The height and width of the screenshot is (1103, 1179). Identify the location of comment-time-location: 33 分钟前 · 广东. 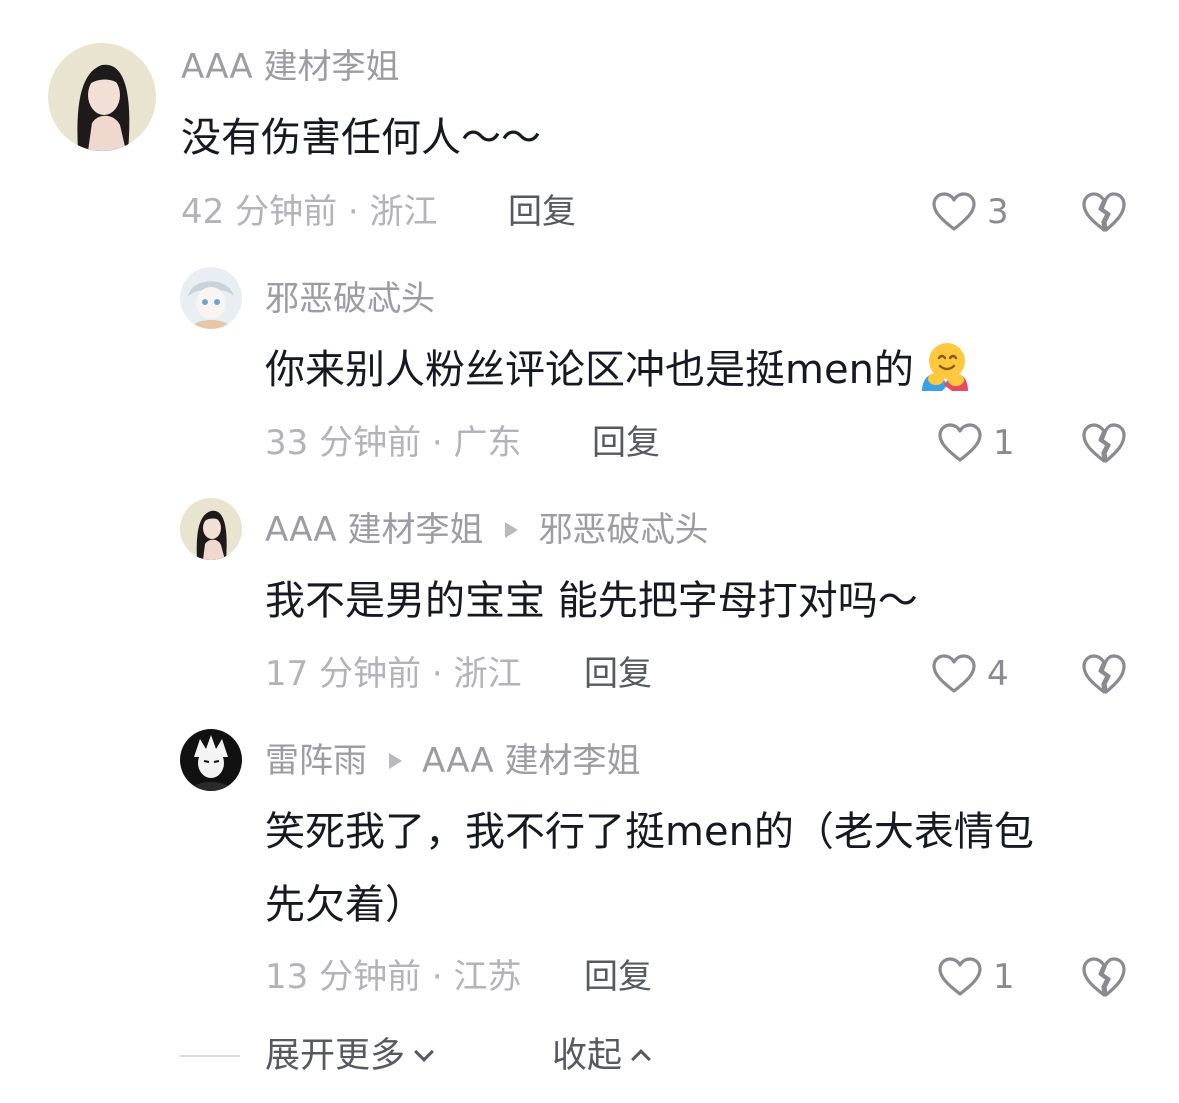
(393, 443).